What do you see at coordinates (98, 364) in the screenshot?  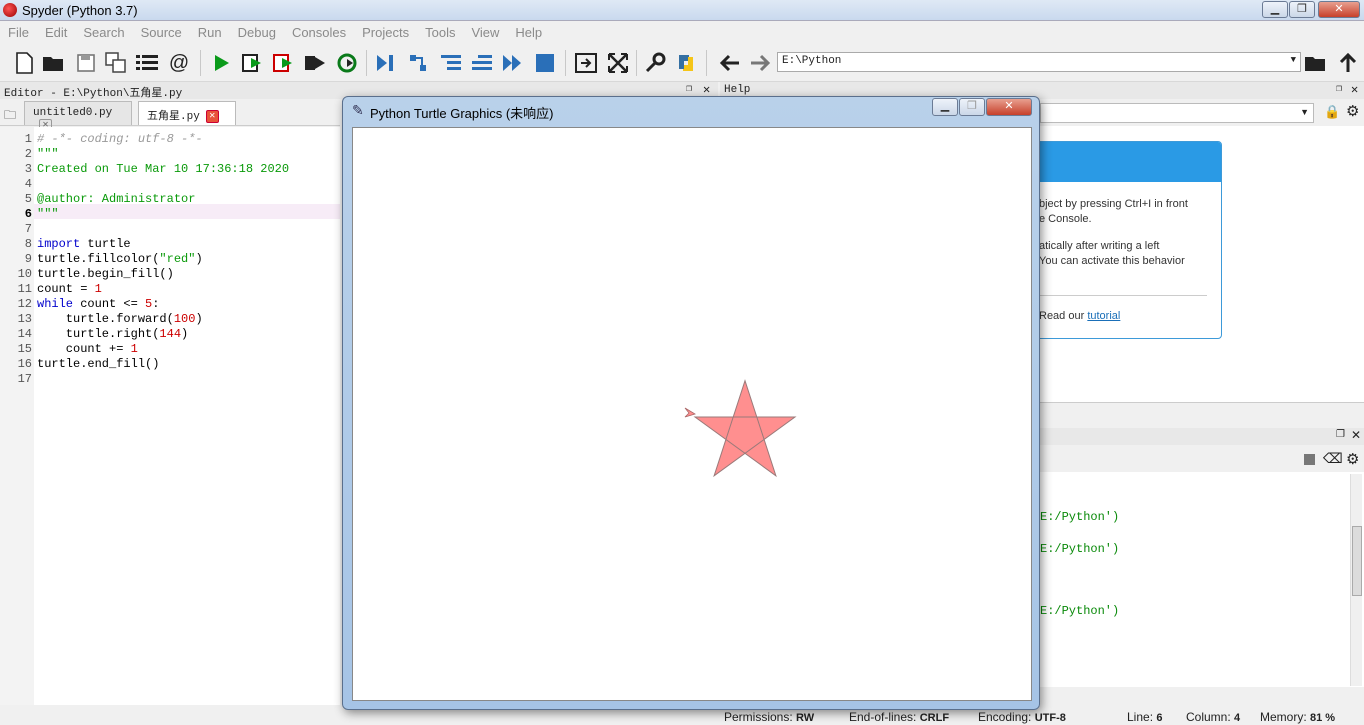 I see `code-line: turtle.end_fill()` at bounding box center [98, 364].